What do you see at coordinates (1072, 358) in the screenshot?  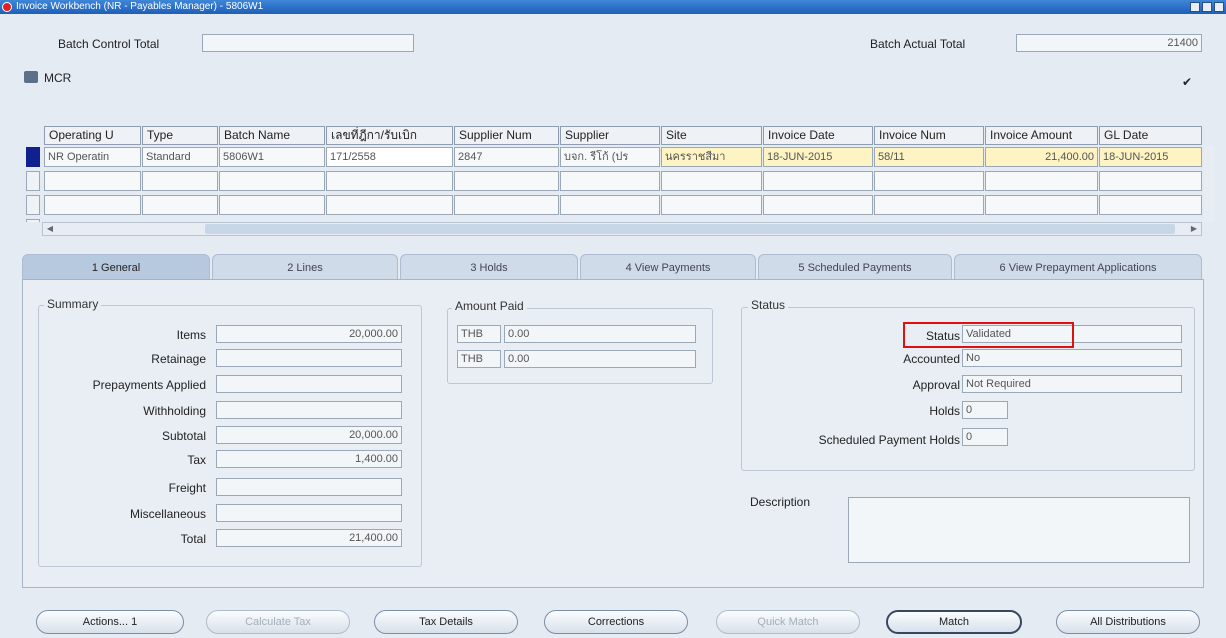 I see `status-field-accounted: No` at bounding box center [1072, 358].